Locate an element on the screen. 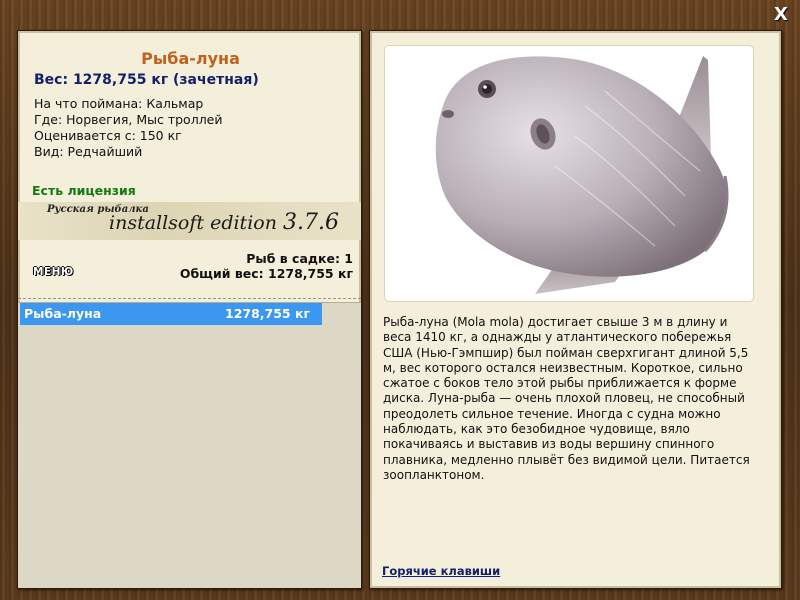  sunfish-illustration is located at coordinates (582, 175).